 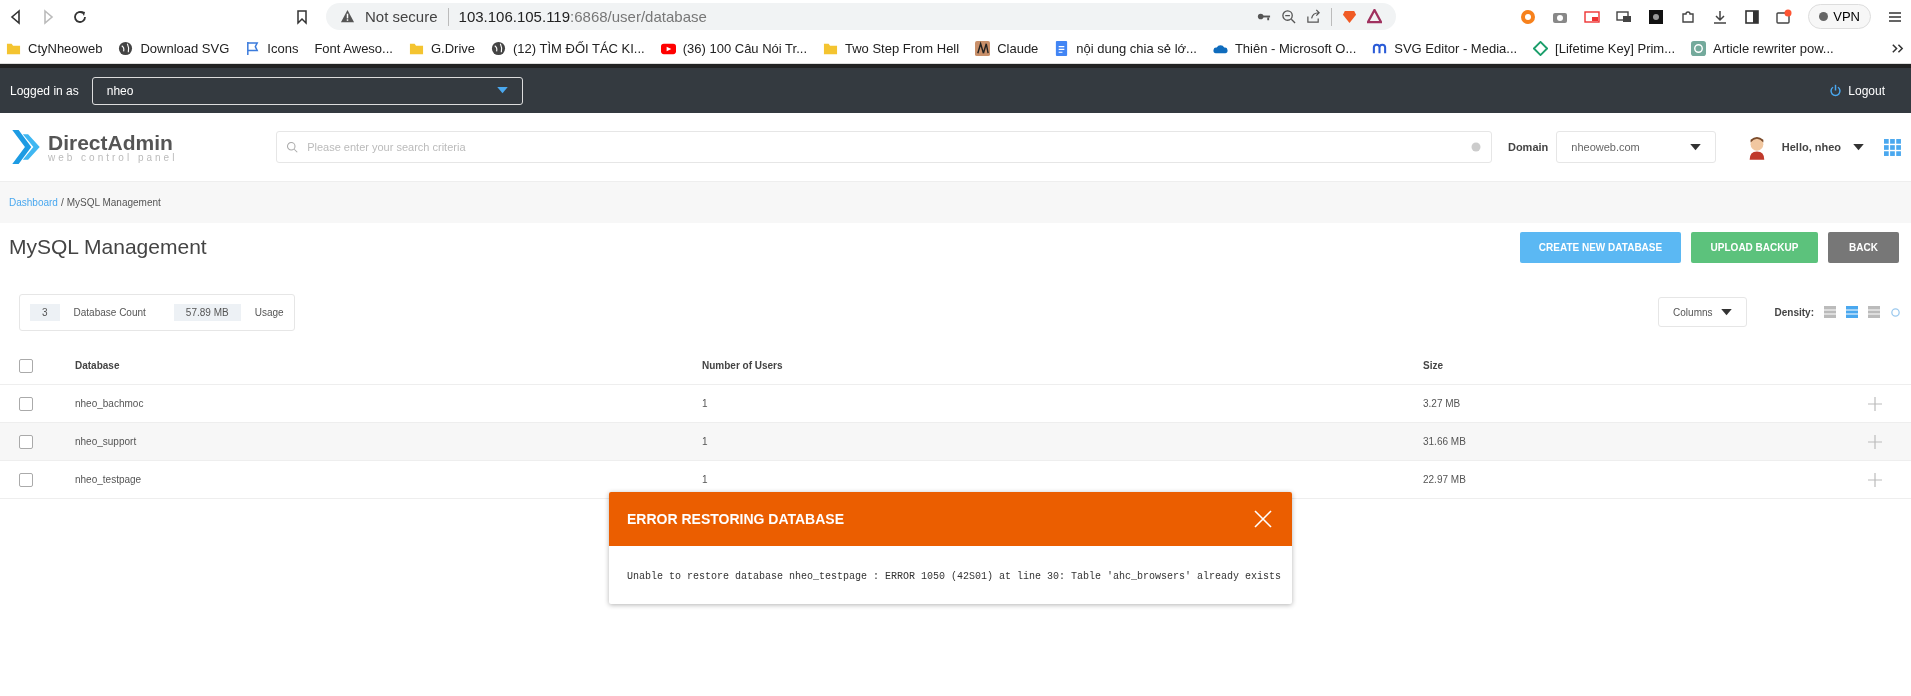 What do you see at coordinates (1442, 403) in the screenshot?
I see `table-cell-text: 3.27 MB` at bounding box center [1442, 403].